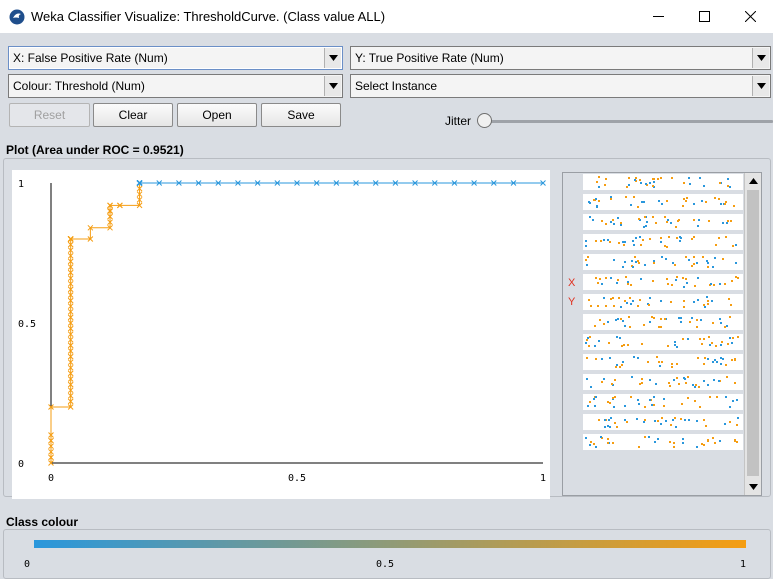 The width and height of the screenshot is (773, 579). I want to click on scroll-up-icon, so click(753, 181).